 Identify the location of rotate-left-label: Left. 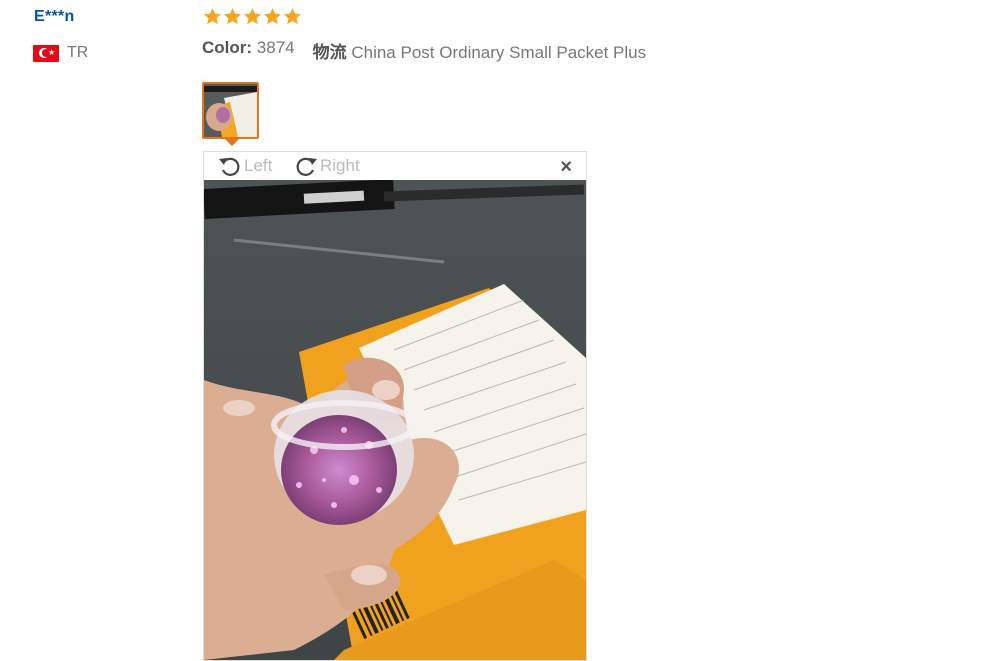
(258, 165).